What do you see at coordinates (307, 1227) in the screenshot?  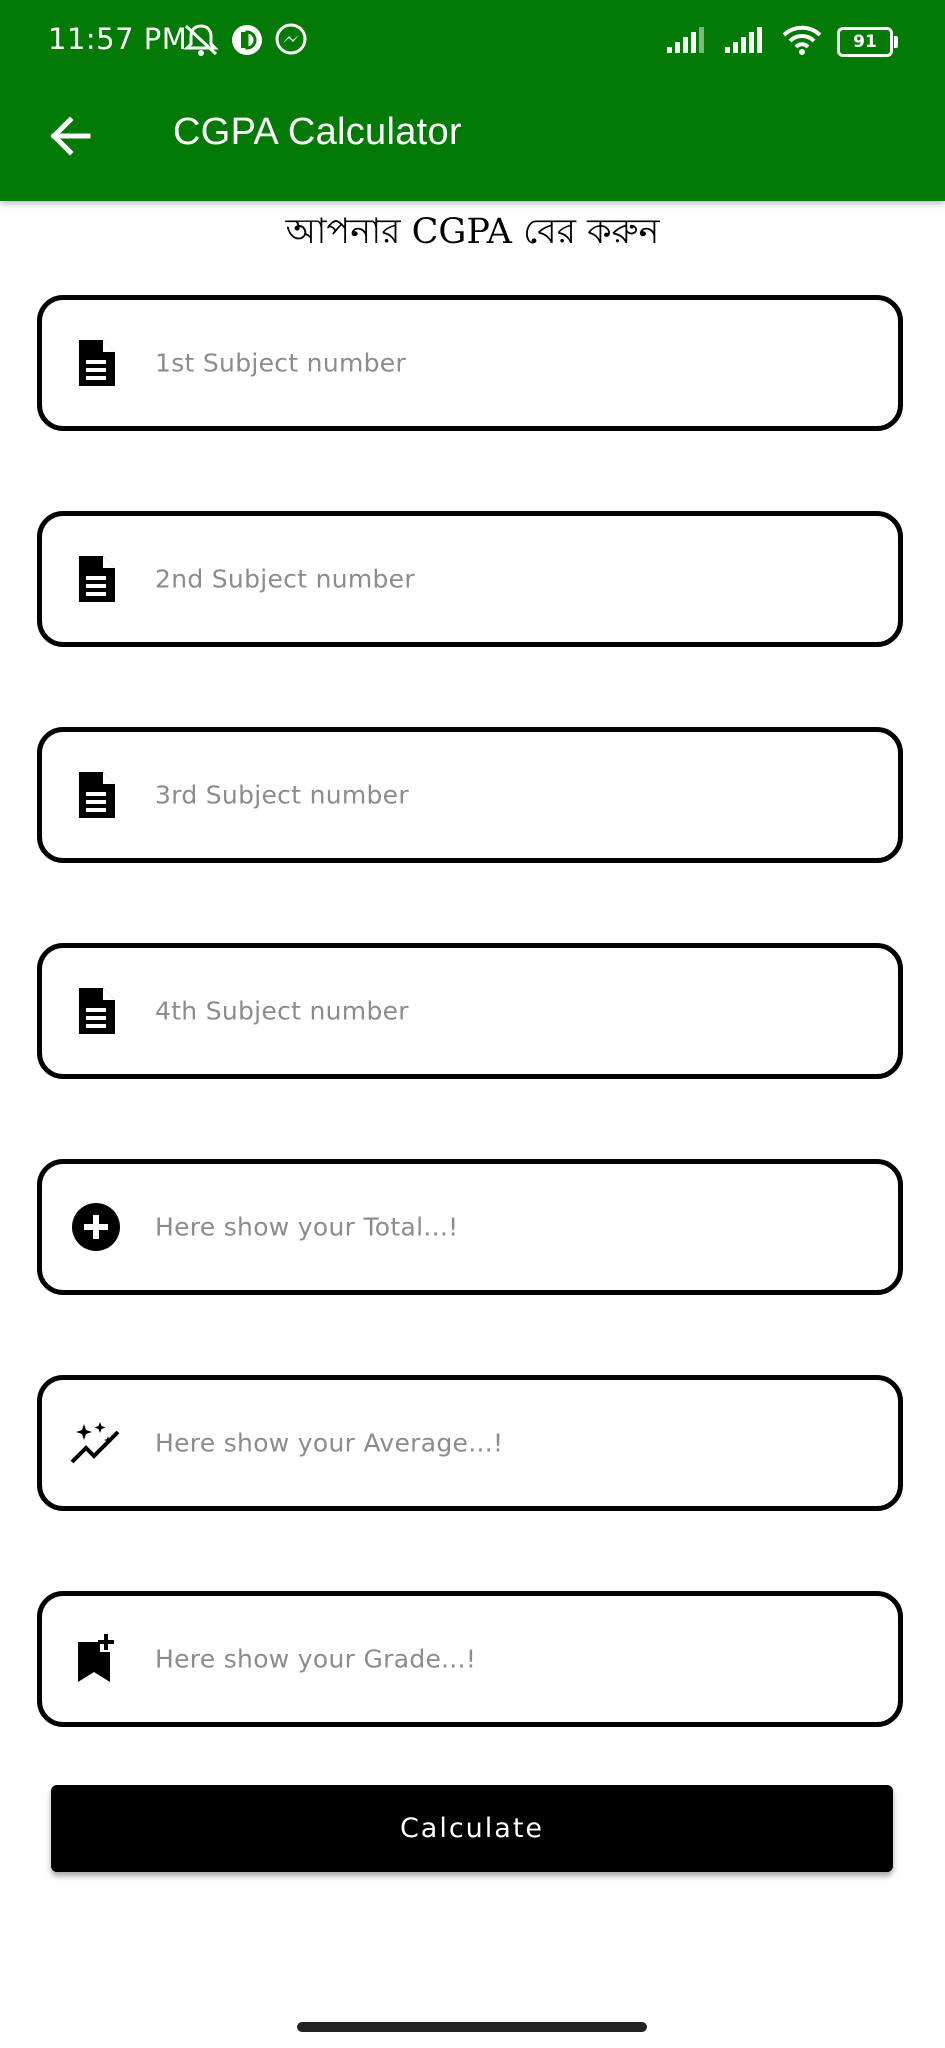 I see `total-placeholder: Here show your Total...!` at bounding box center [307, 1227].